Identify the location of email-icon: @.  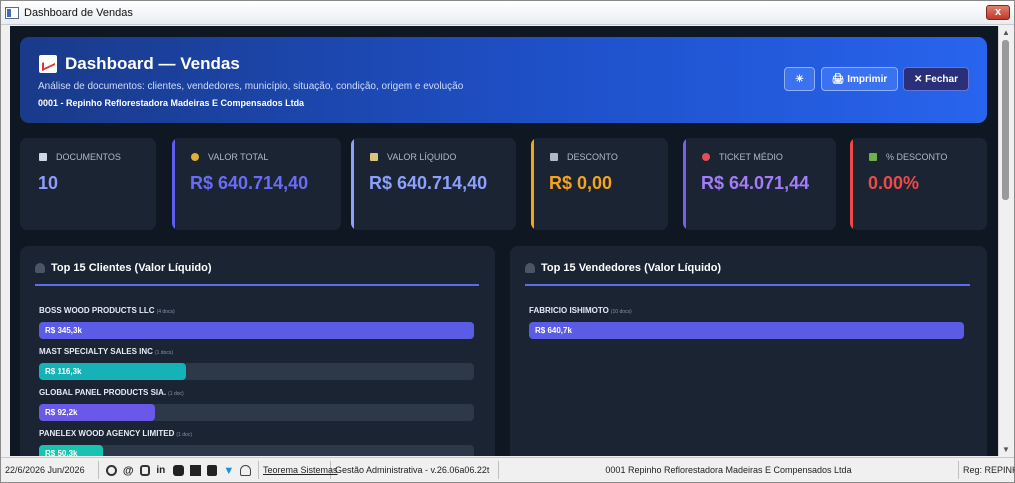
(128, 471).